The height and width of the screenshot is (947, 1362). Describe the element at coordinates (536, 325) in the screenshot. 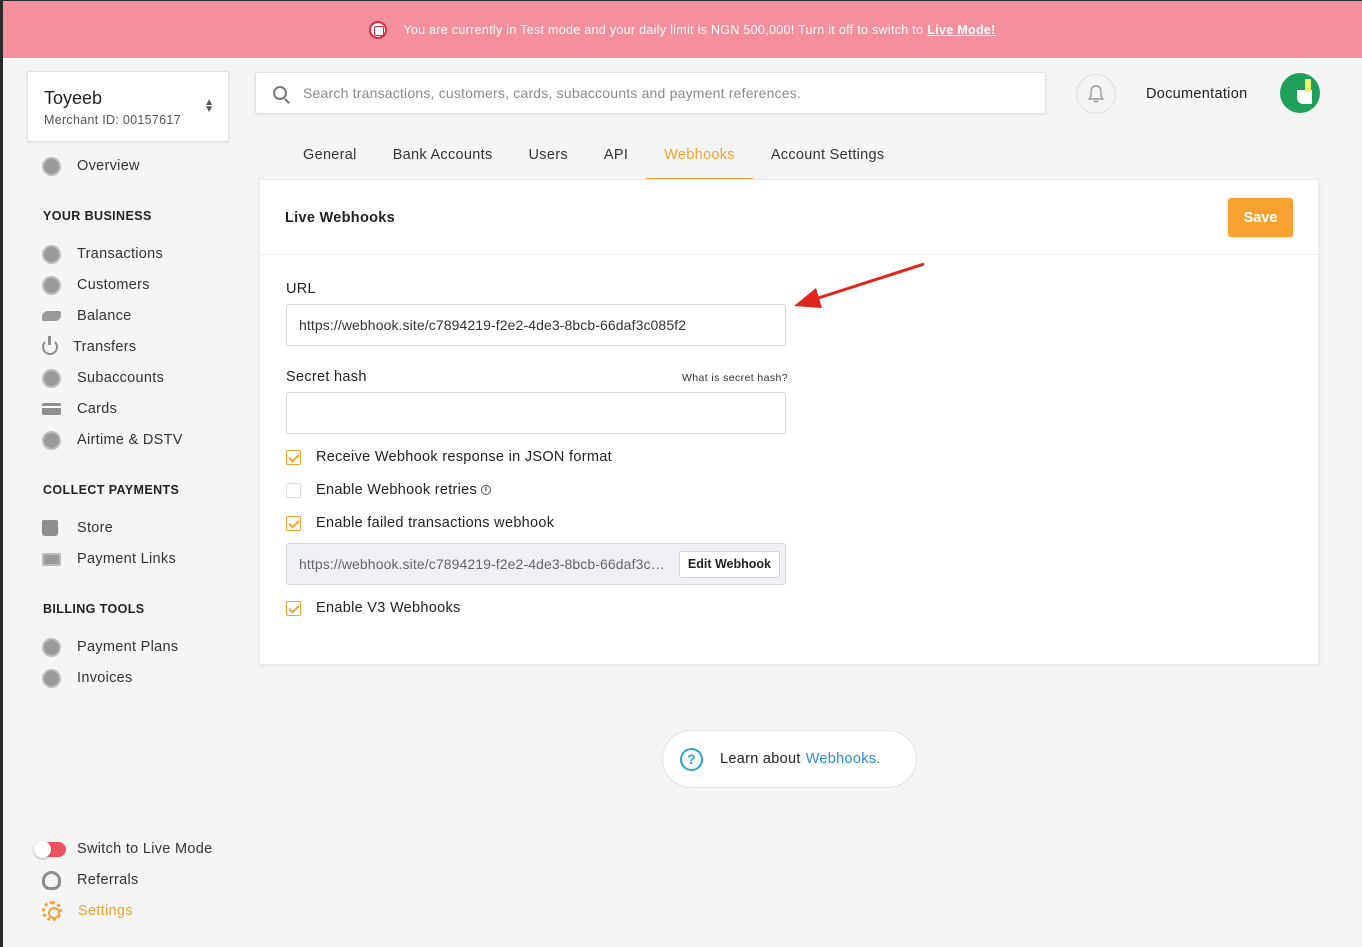

I see `url-input` at that location.